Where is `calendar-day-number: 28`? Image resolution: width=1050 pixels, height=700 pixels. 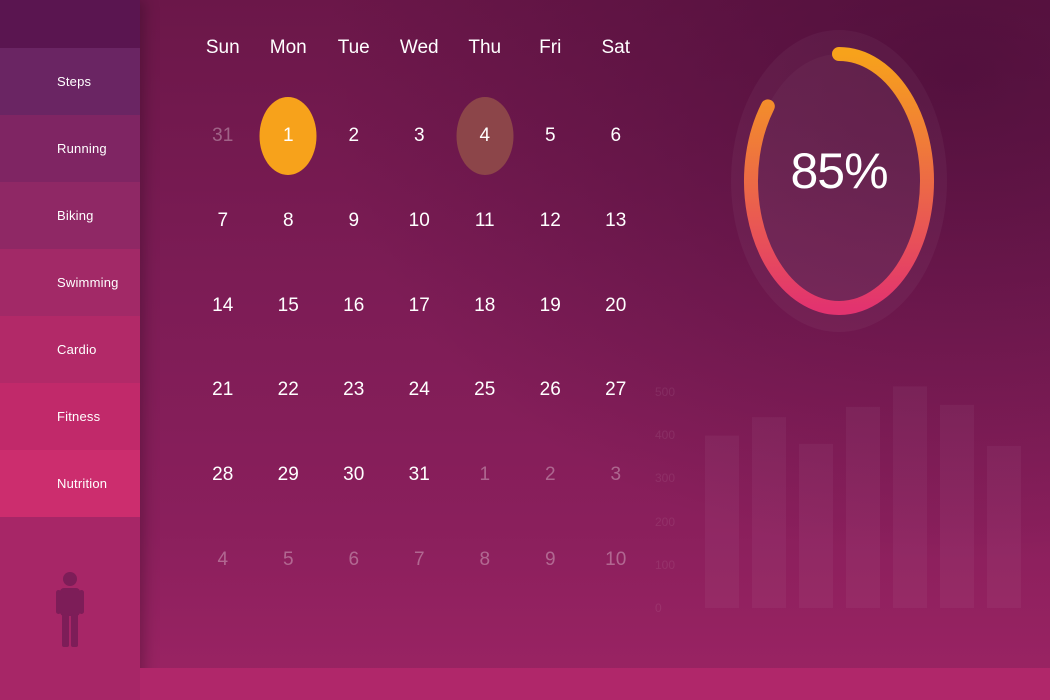
calendar-day-number: 28 is located at coordinates (223, 475).